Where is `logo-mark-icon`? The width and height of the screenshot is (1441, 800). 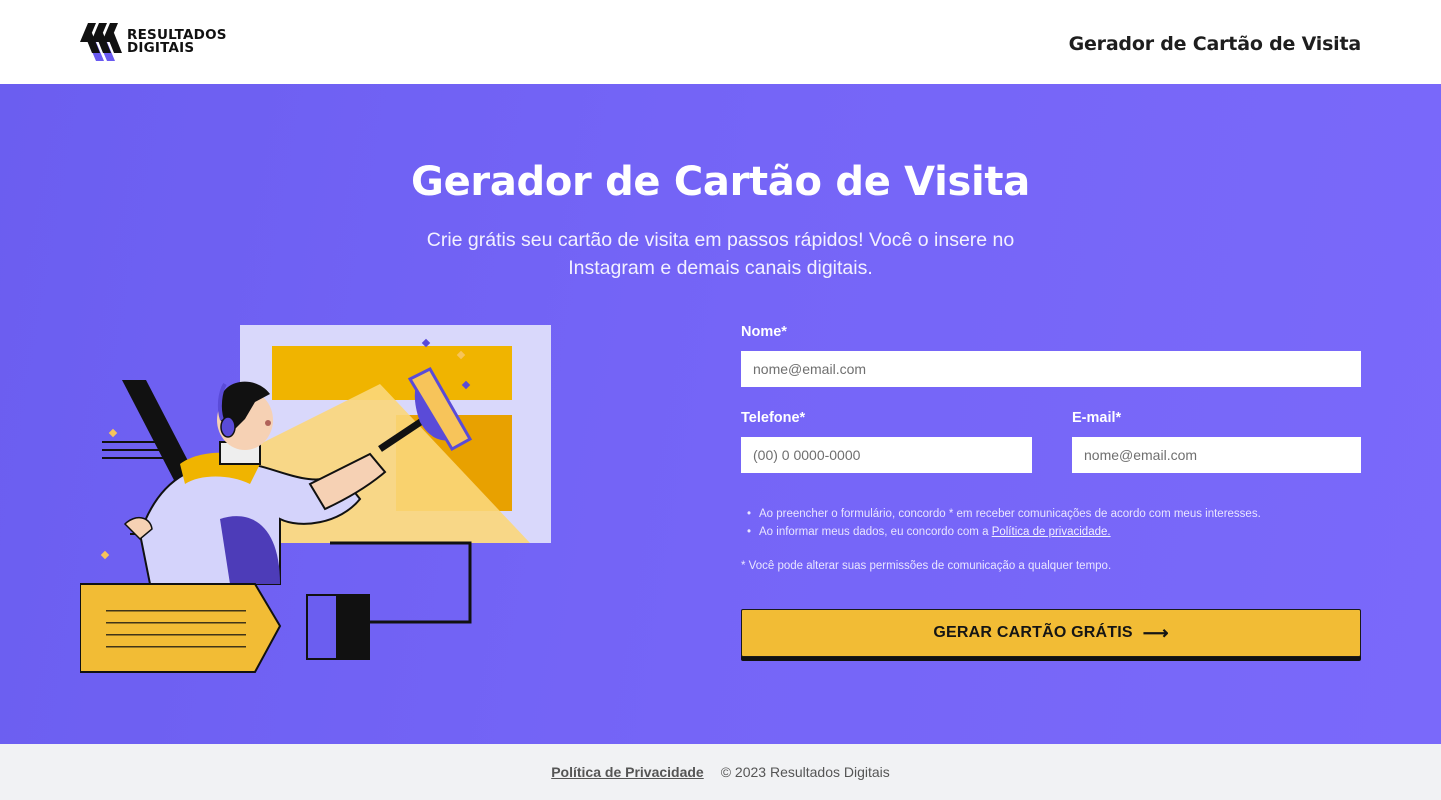 logo-mark-icon is located at coordinates (101, 42).